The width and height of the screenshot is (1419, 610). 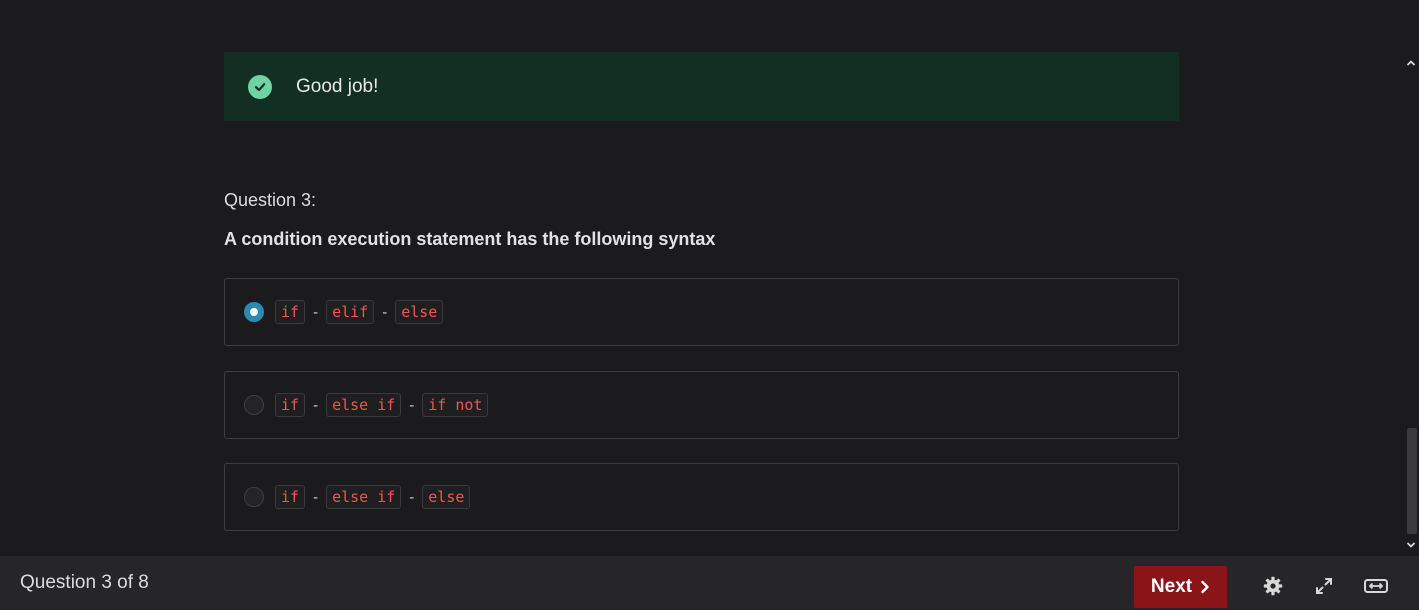 What do you see at coordinates (337, 86) in the screenshot?
I see `feedback-message: Good job!` at bounding box center [337, 86].